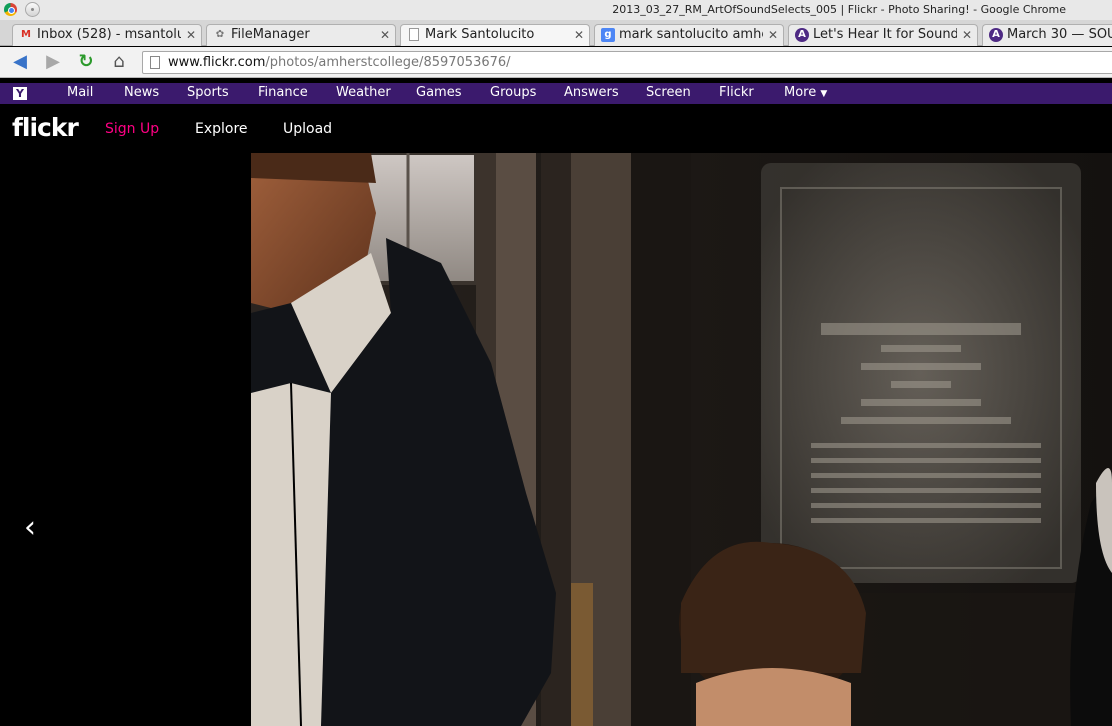 This screenshot has width=1112, height=726. Describe the element at coordinates (30, 528) in the screenshot. I see `previous-photo-arrow-icon: ‹` at that location.